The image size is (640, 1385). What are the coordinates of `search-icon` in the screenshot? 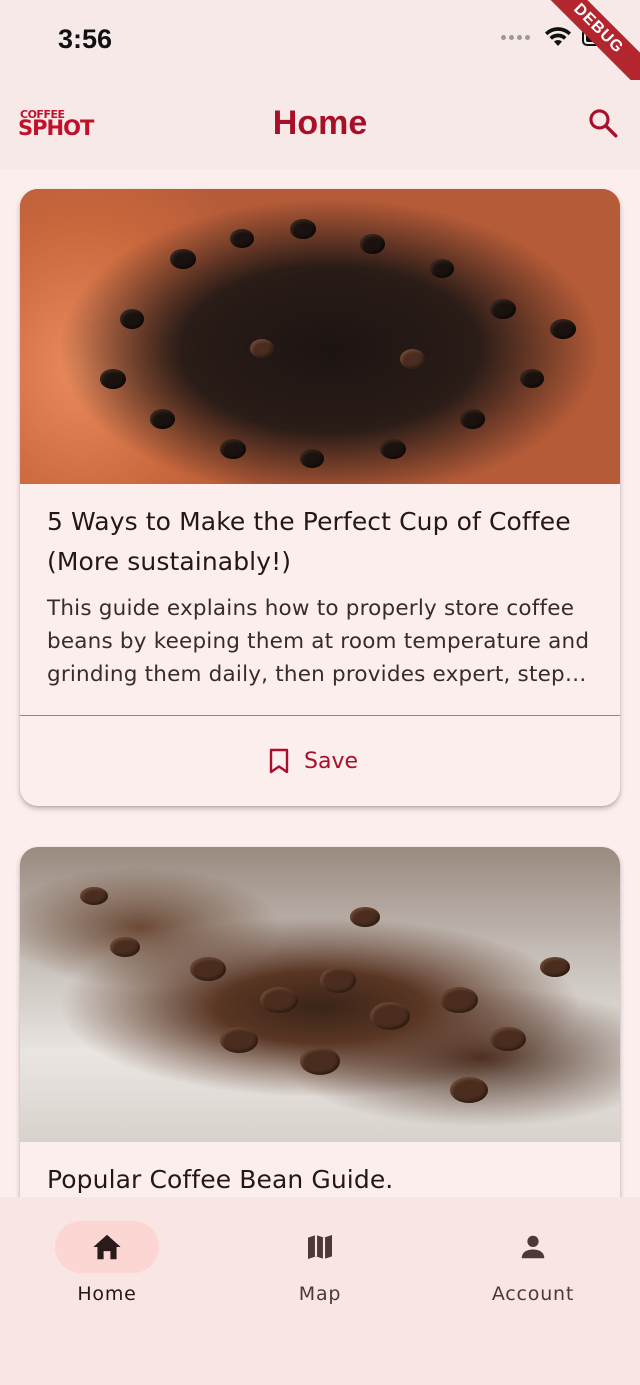 It's located at (603, 123).